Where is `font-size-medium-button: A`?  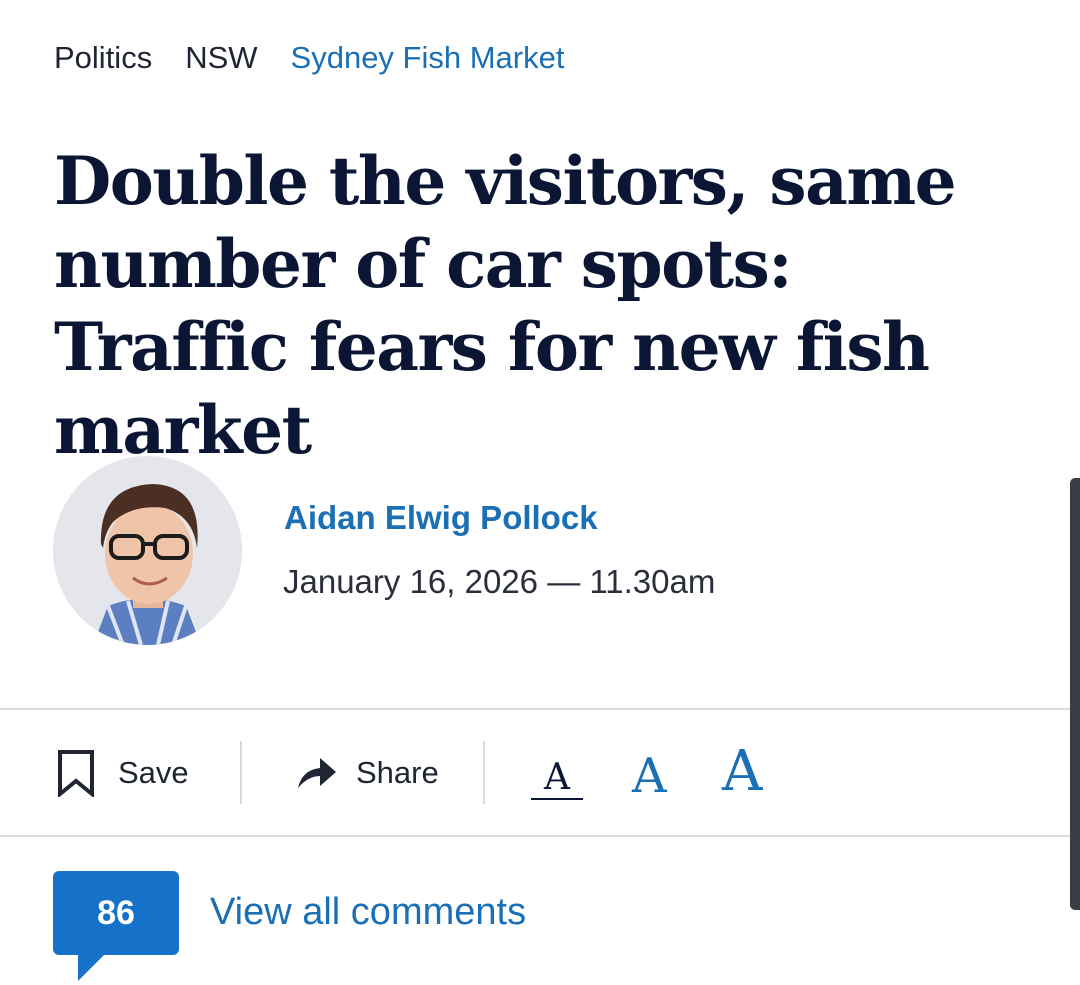
font-size-medium-button: A is located at coordinates (649, 776).